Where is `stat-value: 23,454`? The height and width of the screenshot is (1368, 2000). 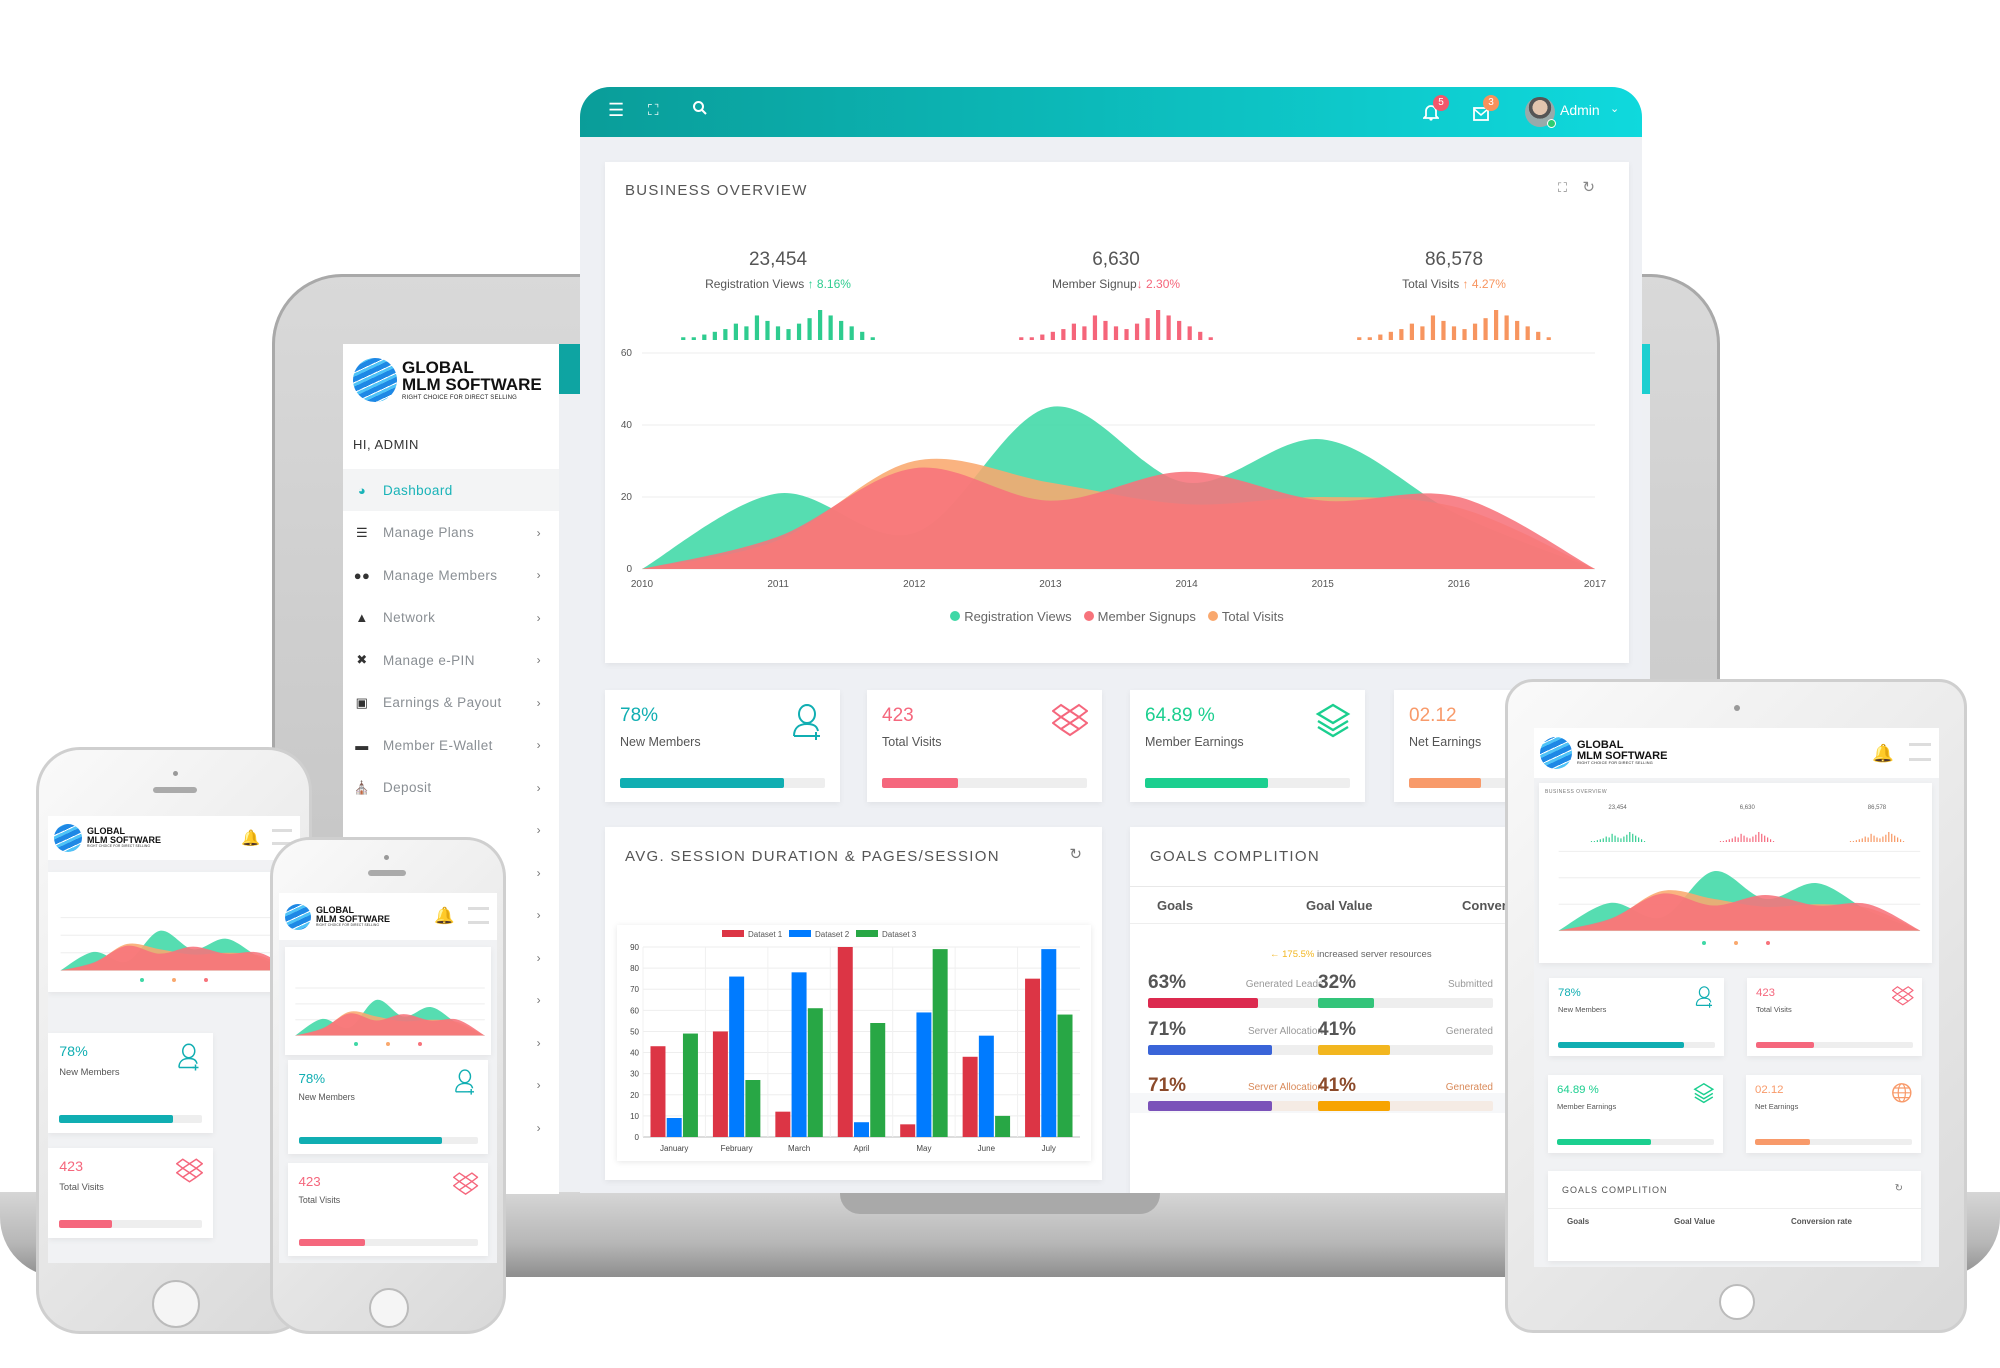 stat-value: 23,454 is located at coordinates (778, 259).